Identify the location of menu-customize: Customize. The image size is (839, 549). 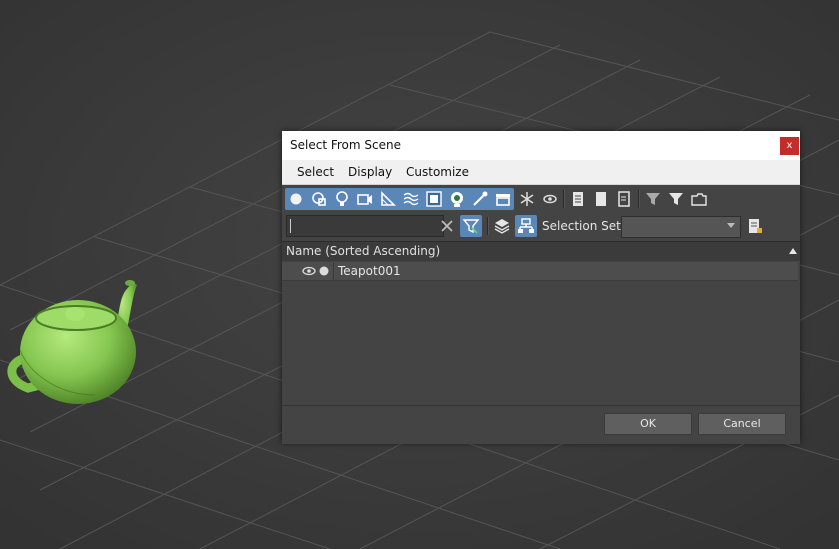
(437, 172).